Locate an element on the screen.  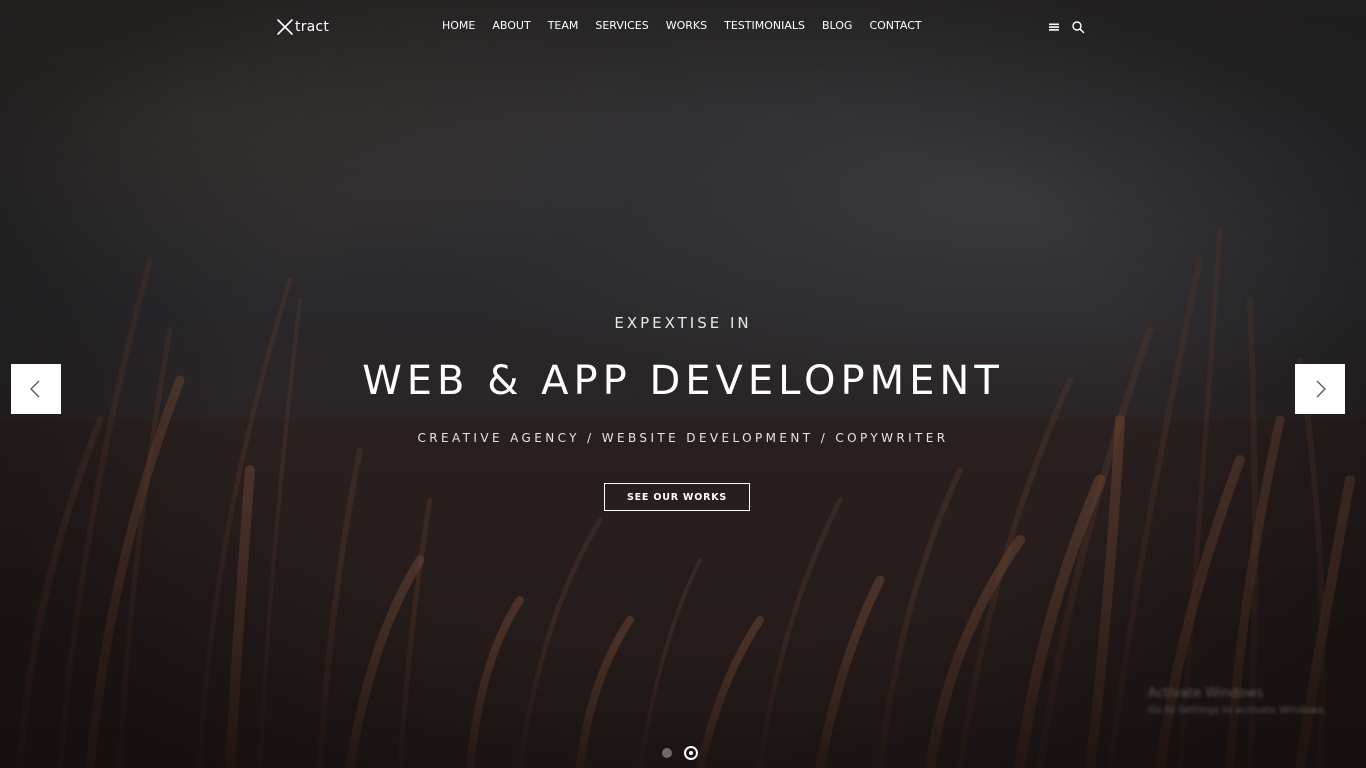
hero-eyebrow: EXPEXTISE IN is located at coordinates (683, 323).